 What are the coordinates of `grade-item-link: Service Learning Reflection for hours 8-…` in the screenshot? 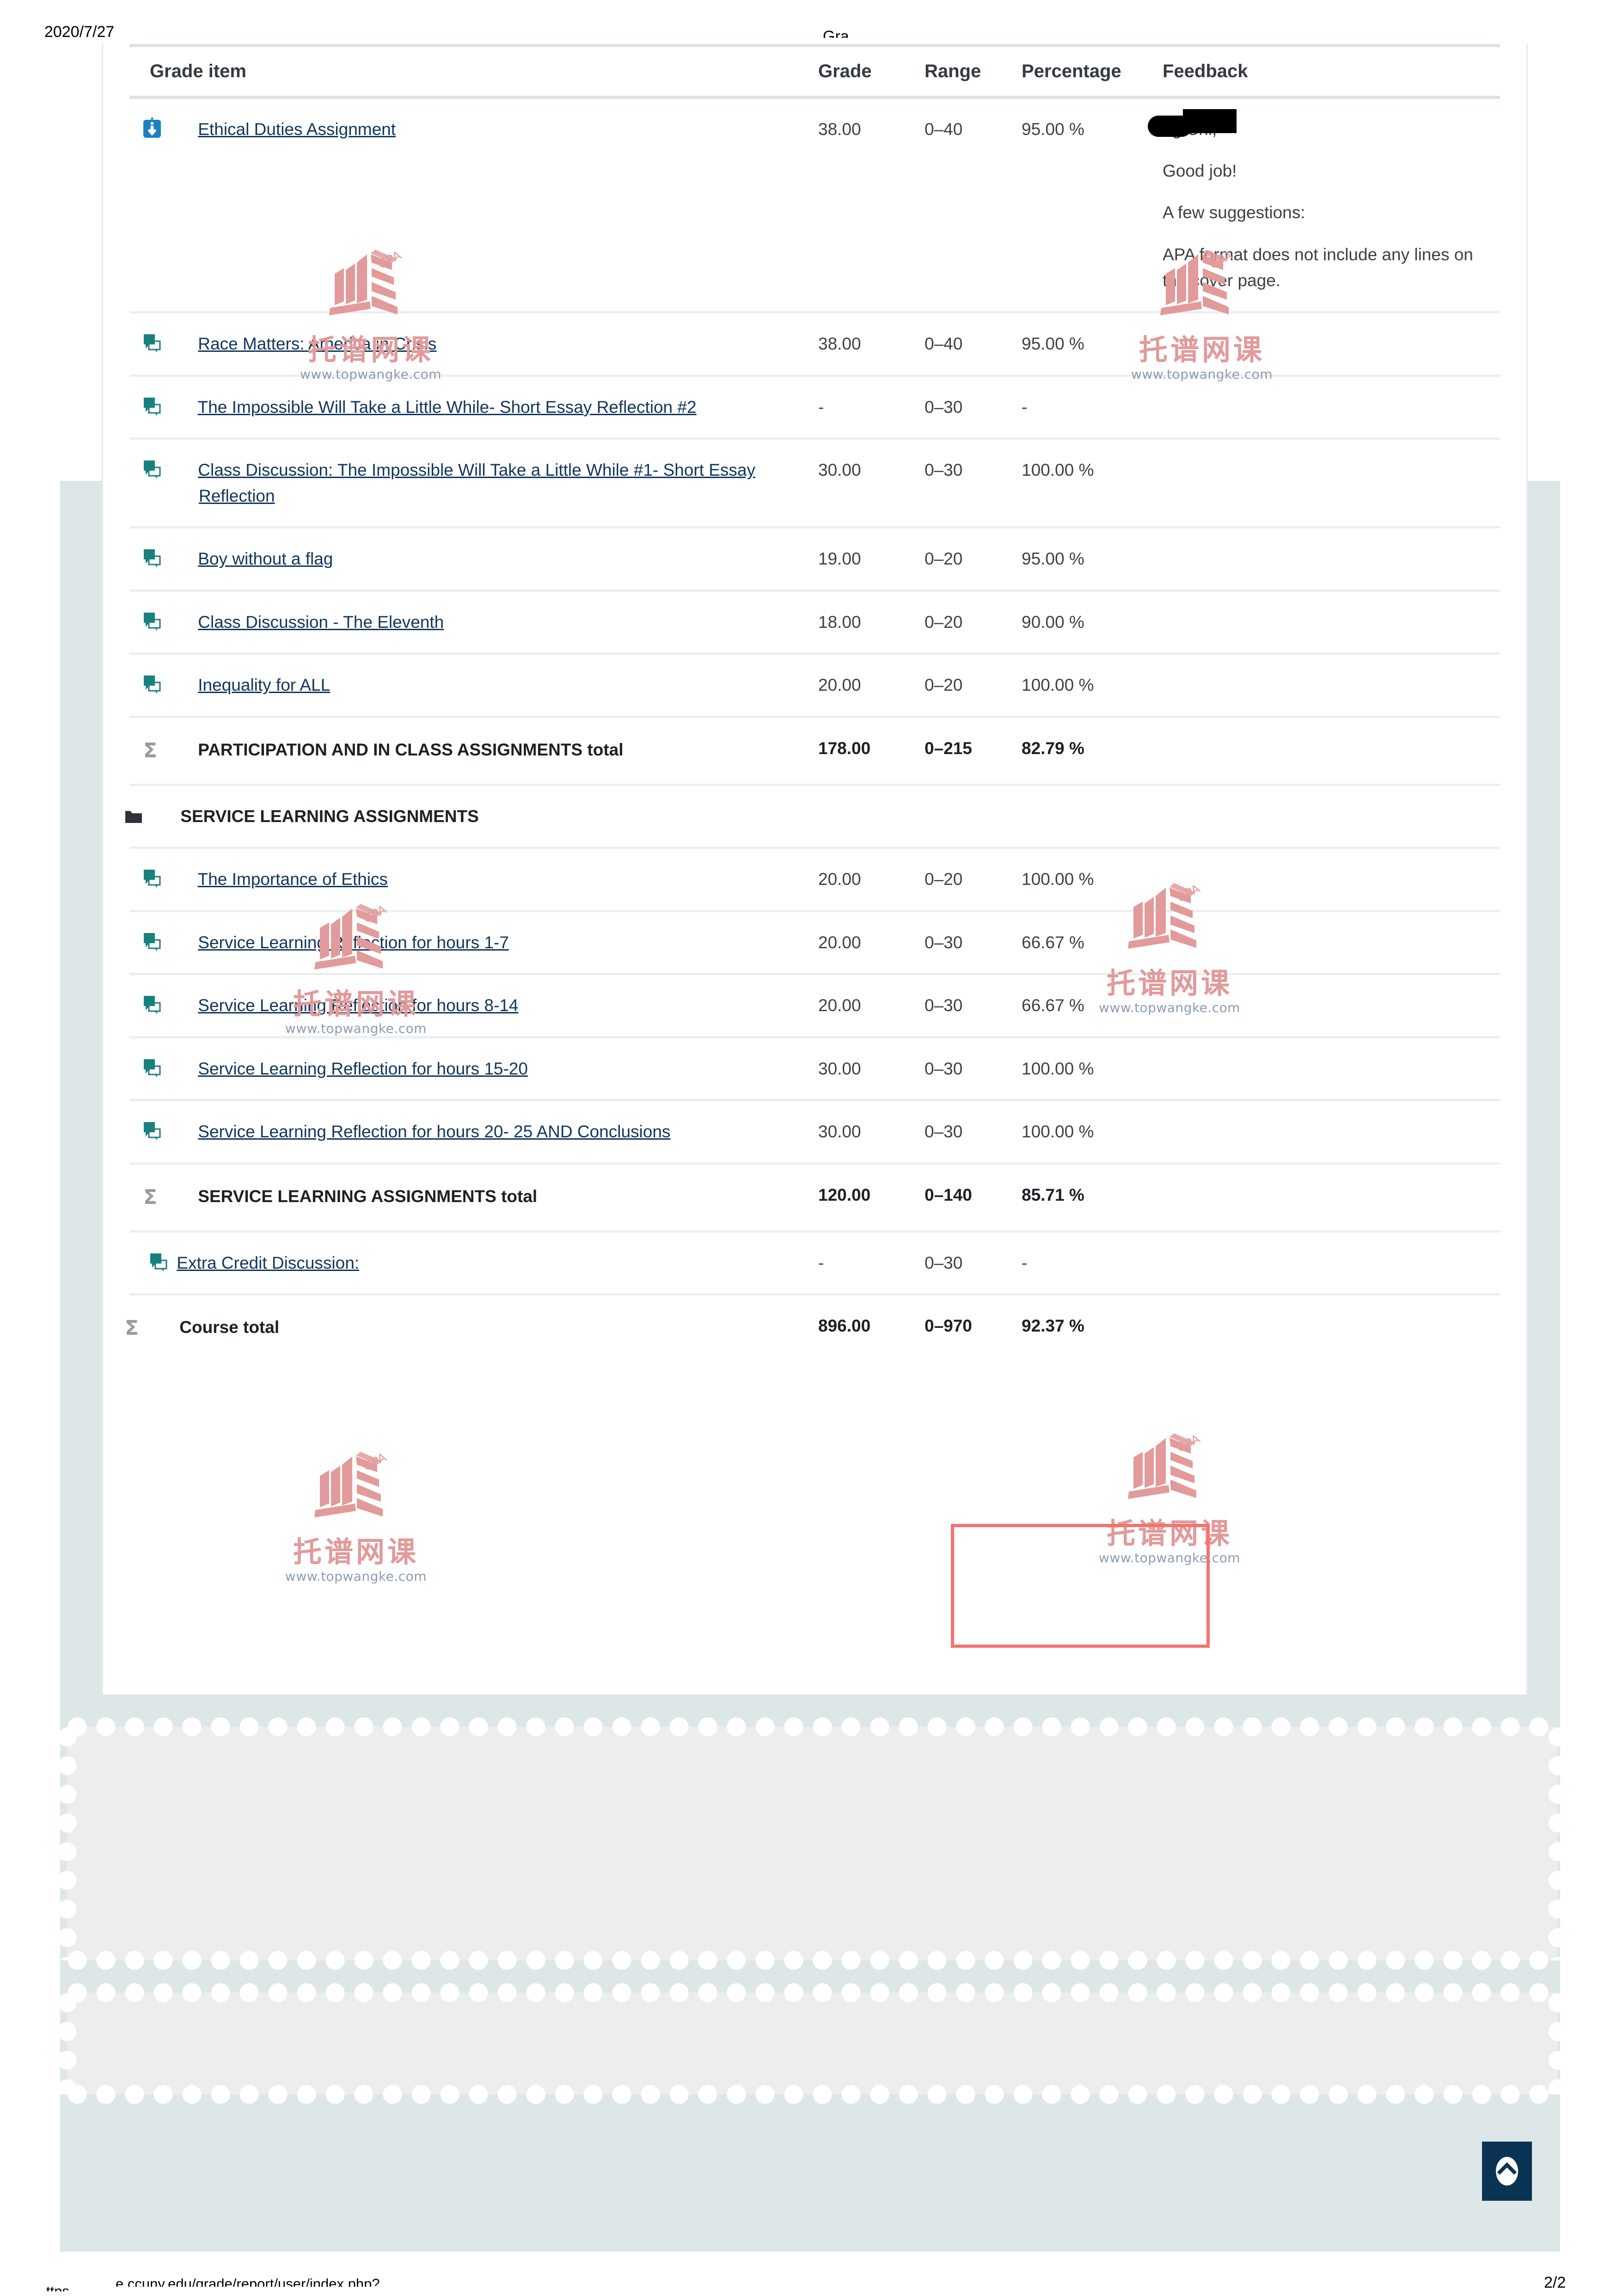 It's located at (358, 1005).